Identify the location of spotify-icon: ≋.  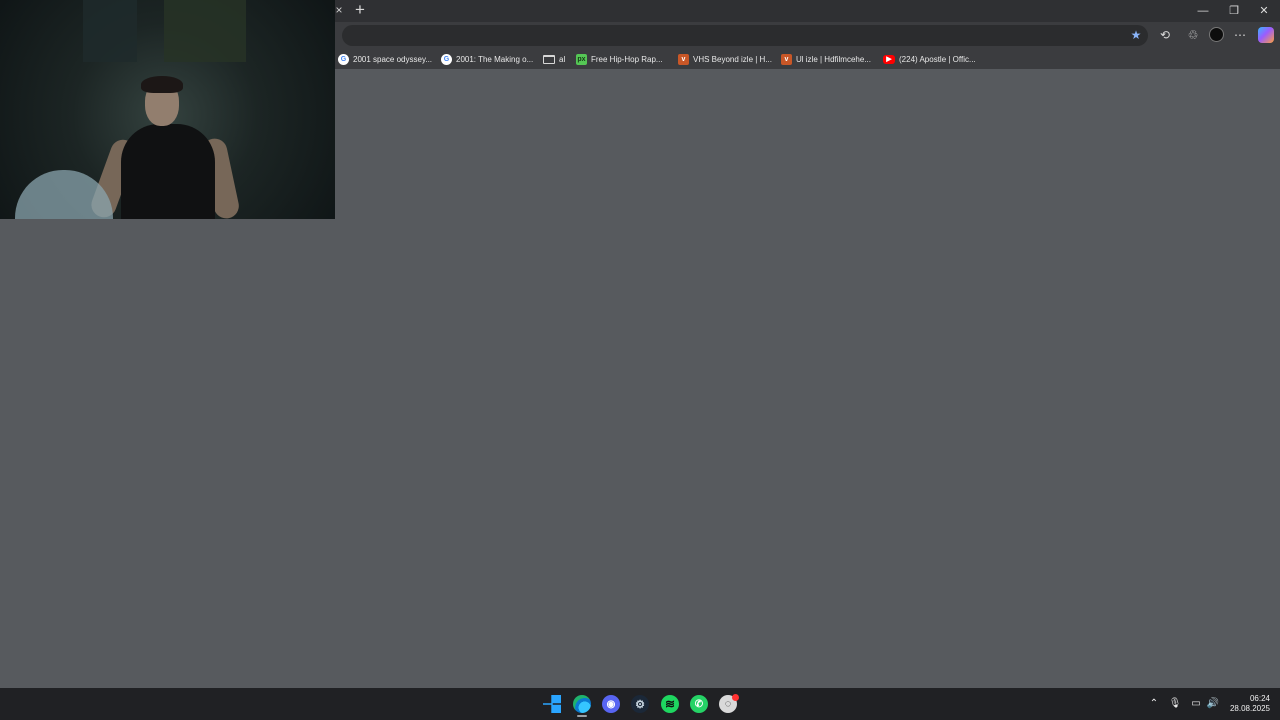
(670, 704).